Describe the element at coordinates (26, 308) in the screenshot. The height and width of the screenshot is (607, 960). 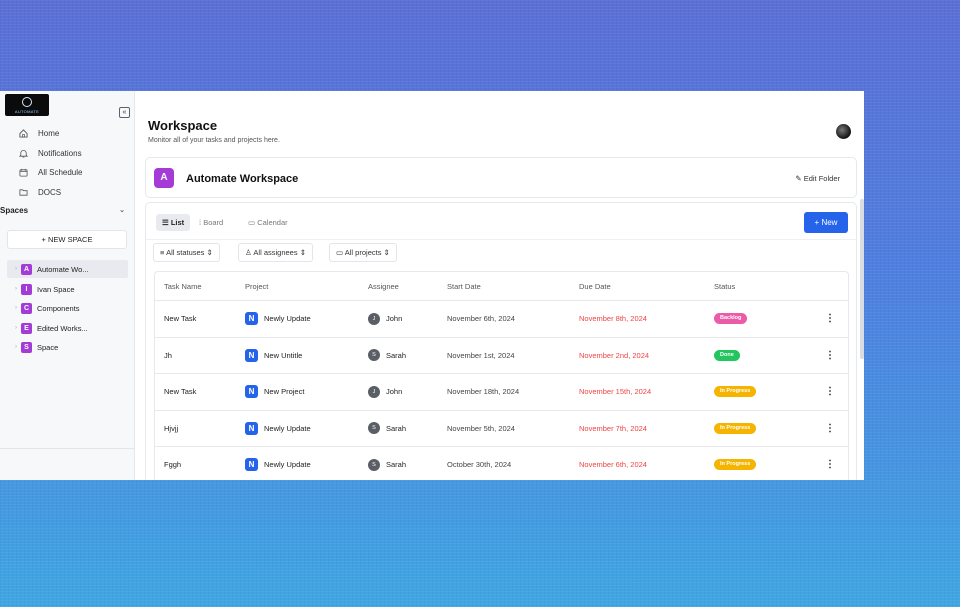
I see `space-badge: C` at that location.